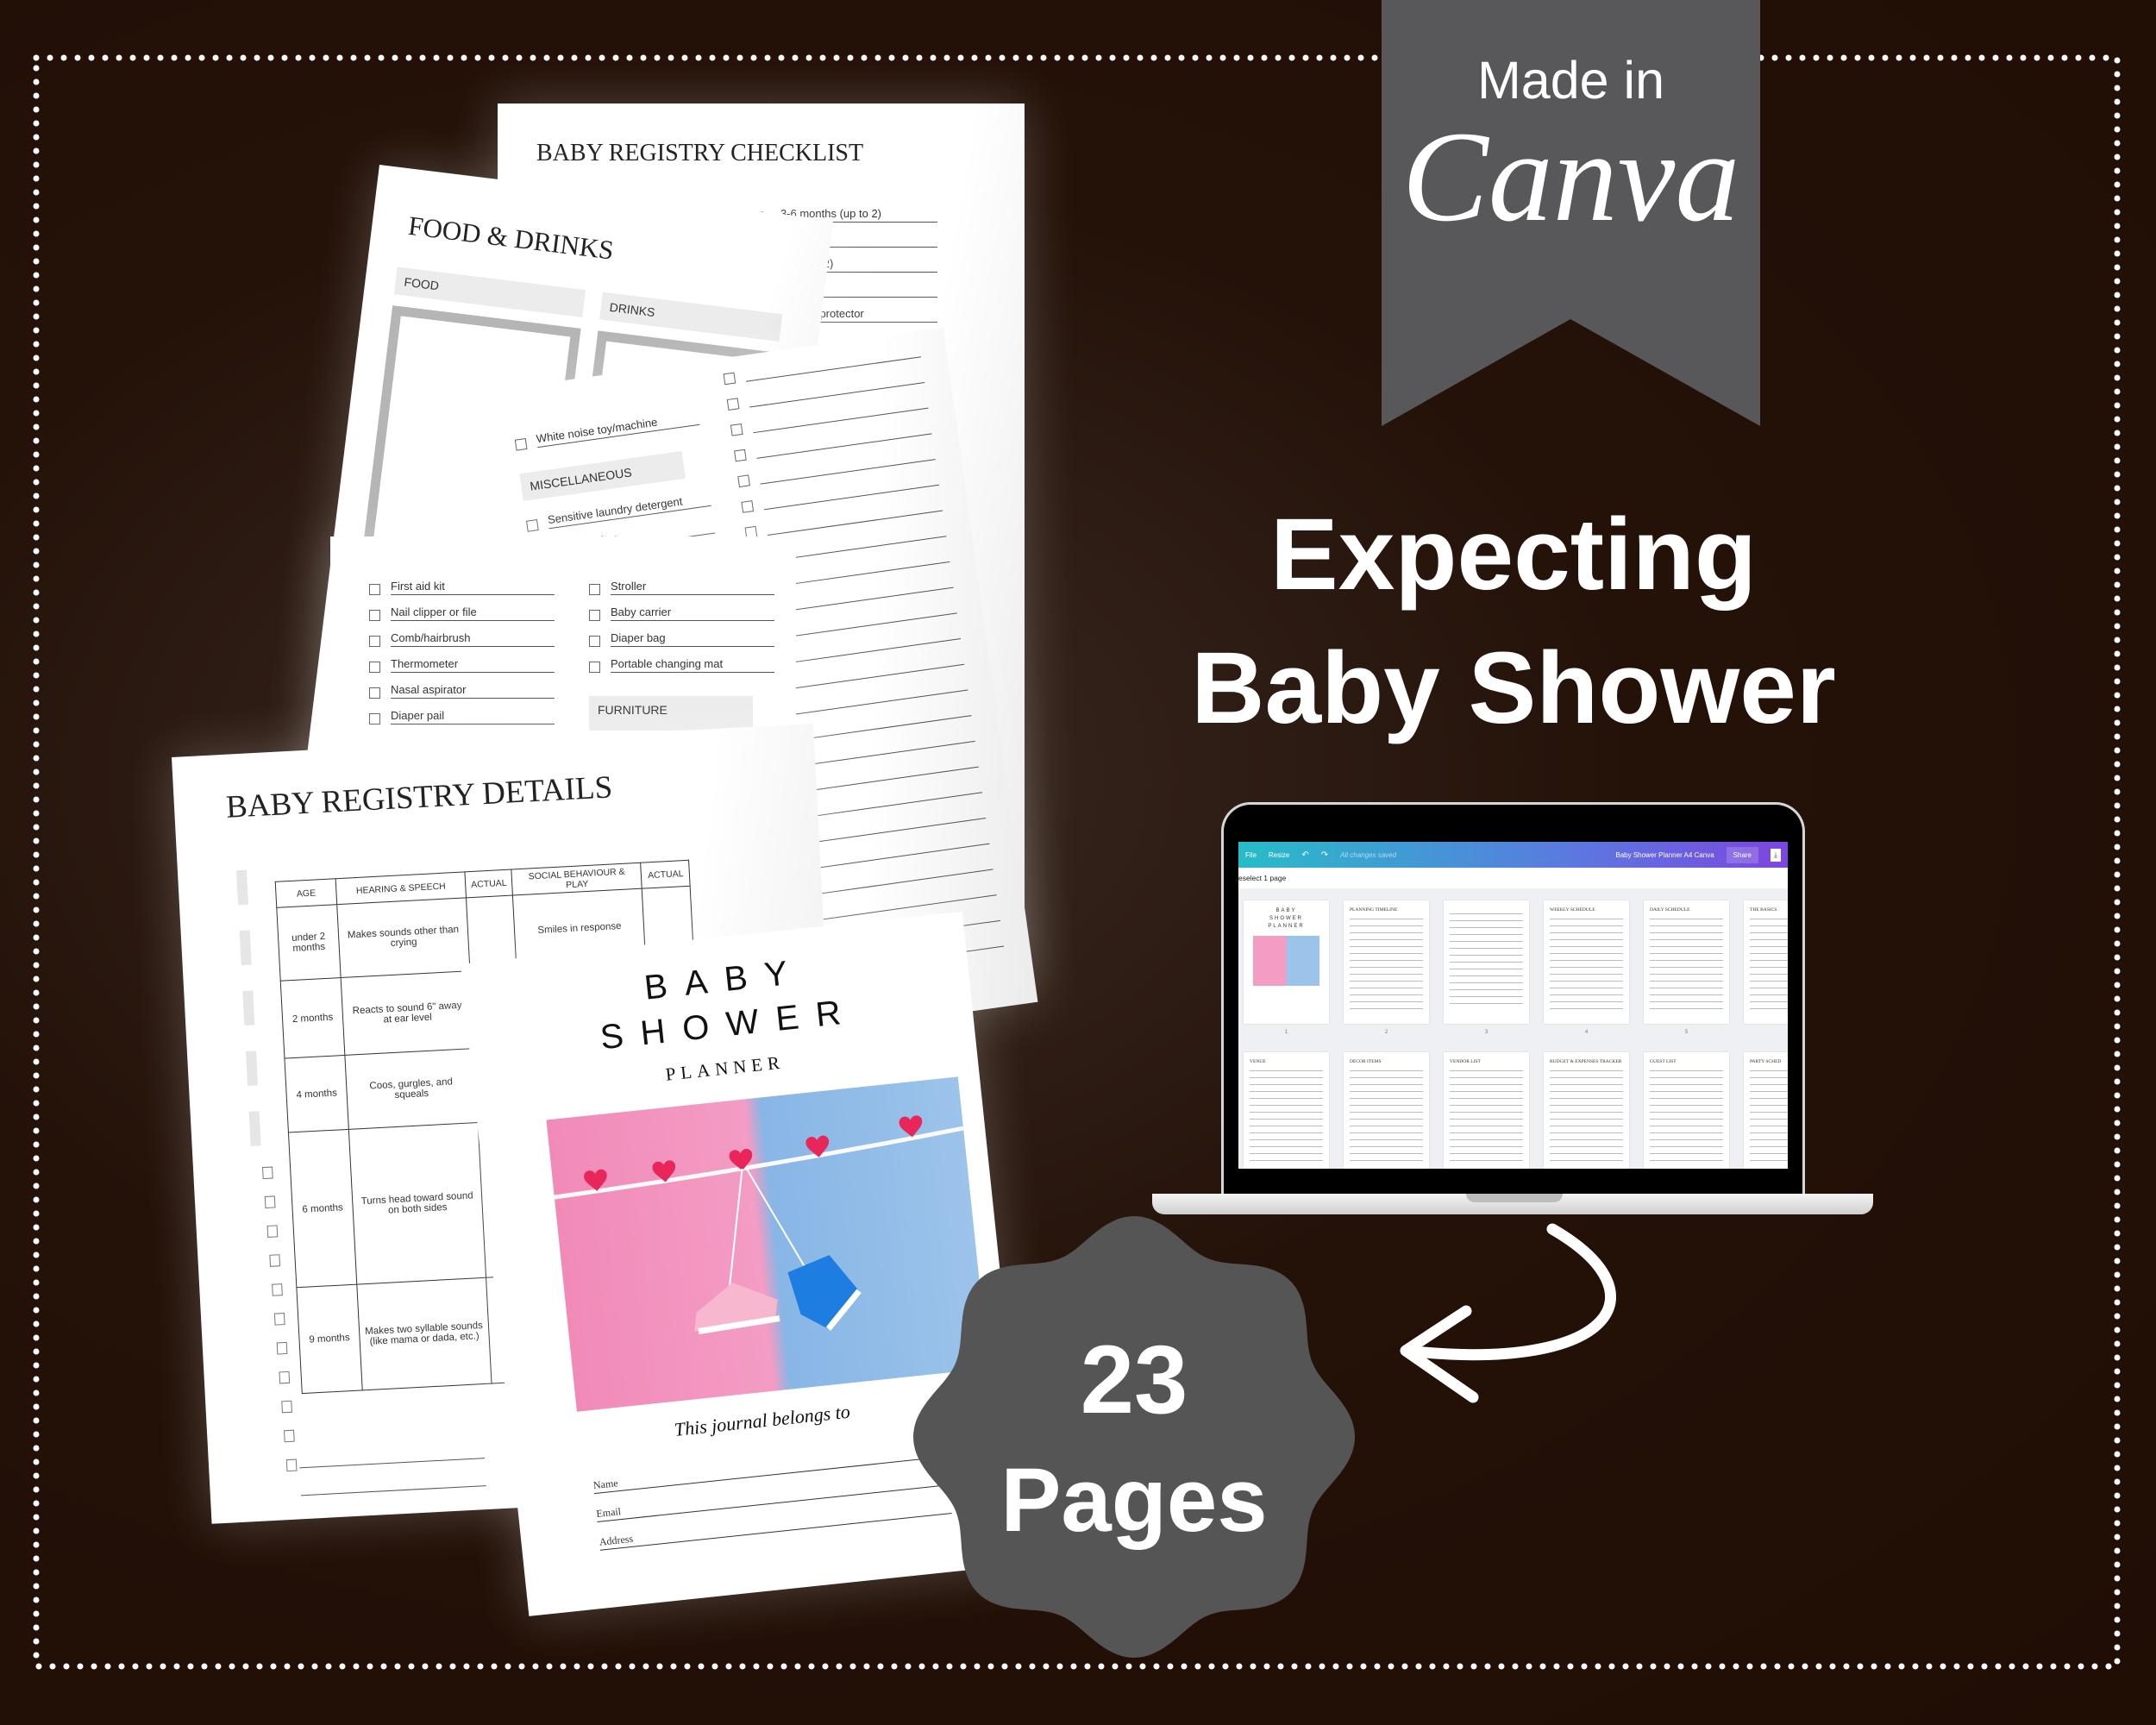 This screenshot has width=2156, height=1725. I want to click on checklist-item-label: Comb/hairbrush, so click(473, 639).